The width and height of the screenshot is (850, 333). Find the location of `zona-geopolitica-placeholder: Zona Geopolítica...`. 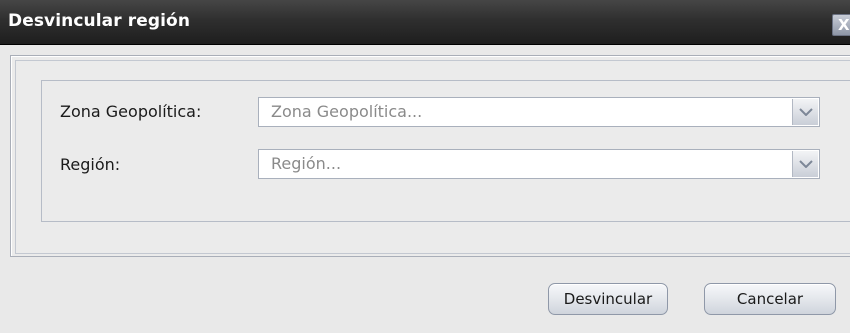

zona-geopolitica-placeholder: Zona Geopolítica... is located at coordinates (347, 111).